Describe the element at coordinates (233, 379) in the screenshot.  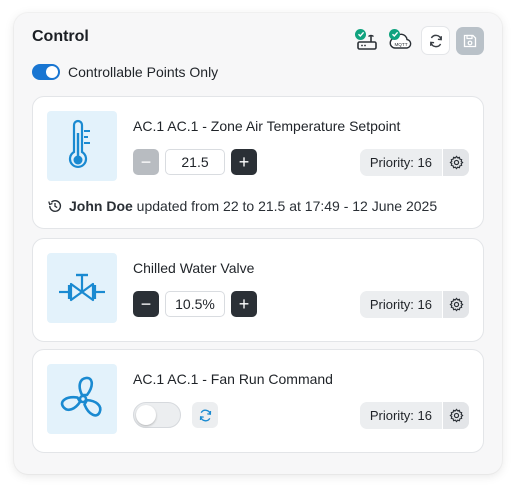
I see `point-title: AC.1 AC.1 - Fan Run Command` at that location.